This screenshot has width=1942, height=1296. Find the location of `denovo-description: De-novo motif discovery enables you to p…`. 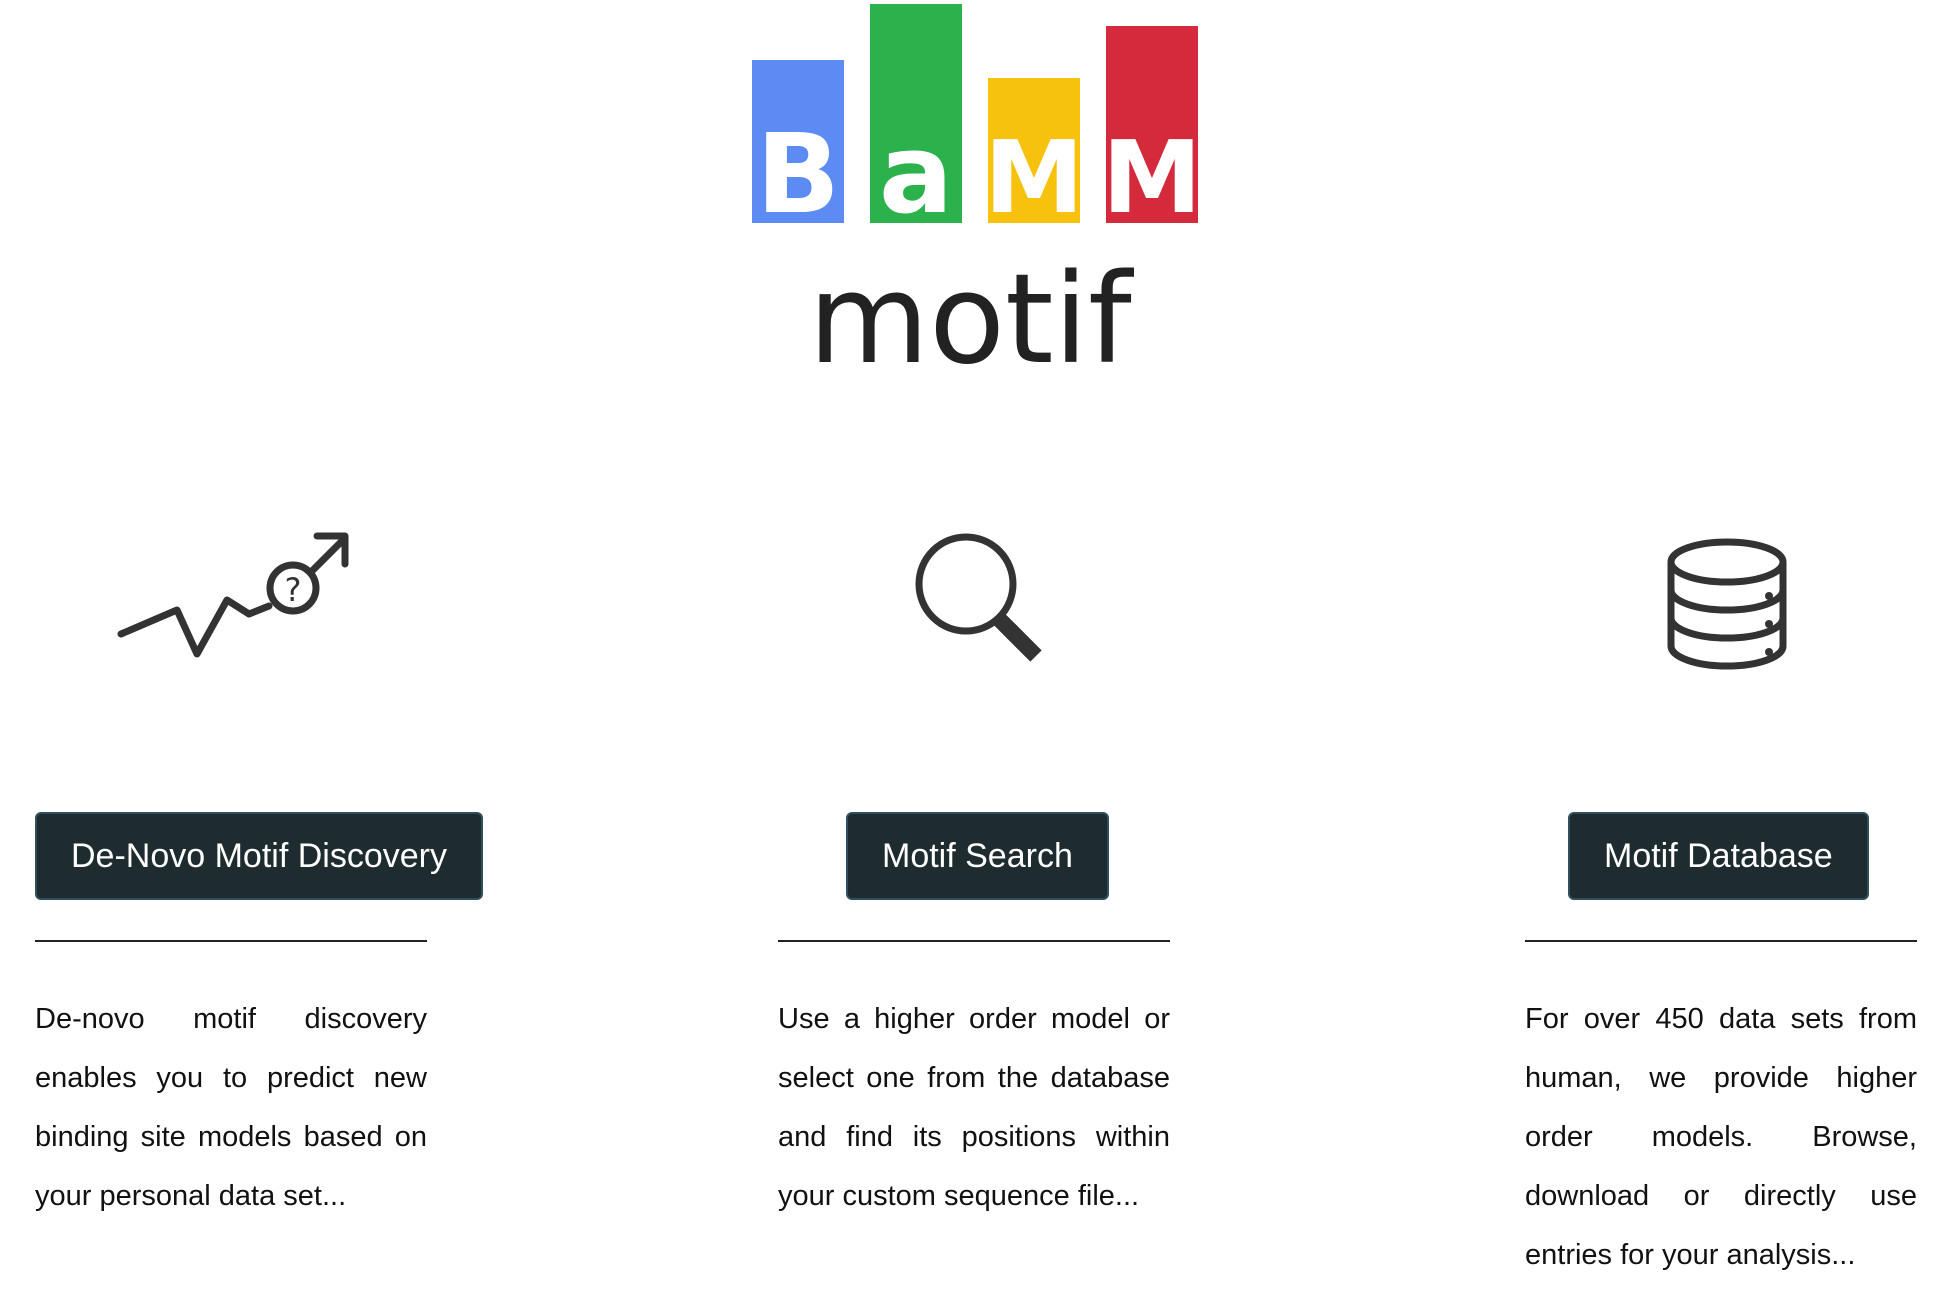

denovo-description: De-novo motif discovery enables you to p… is located at coordinates (231, 1107).